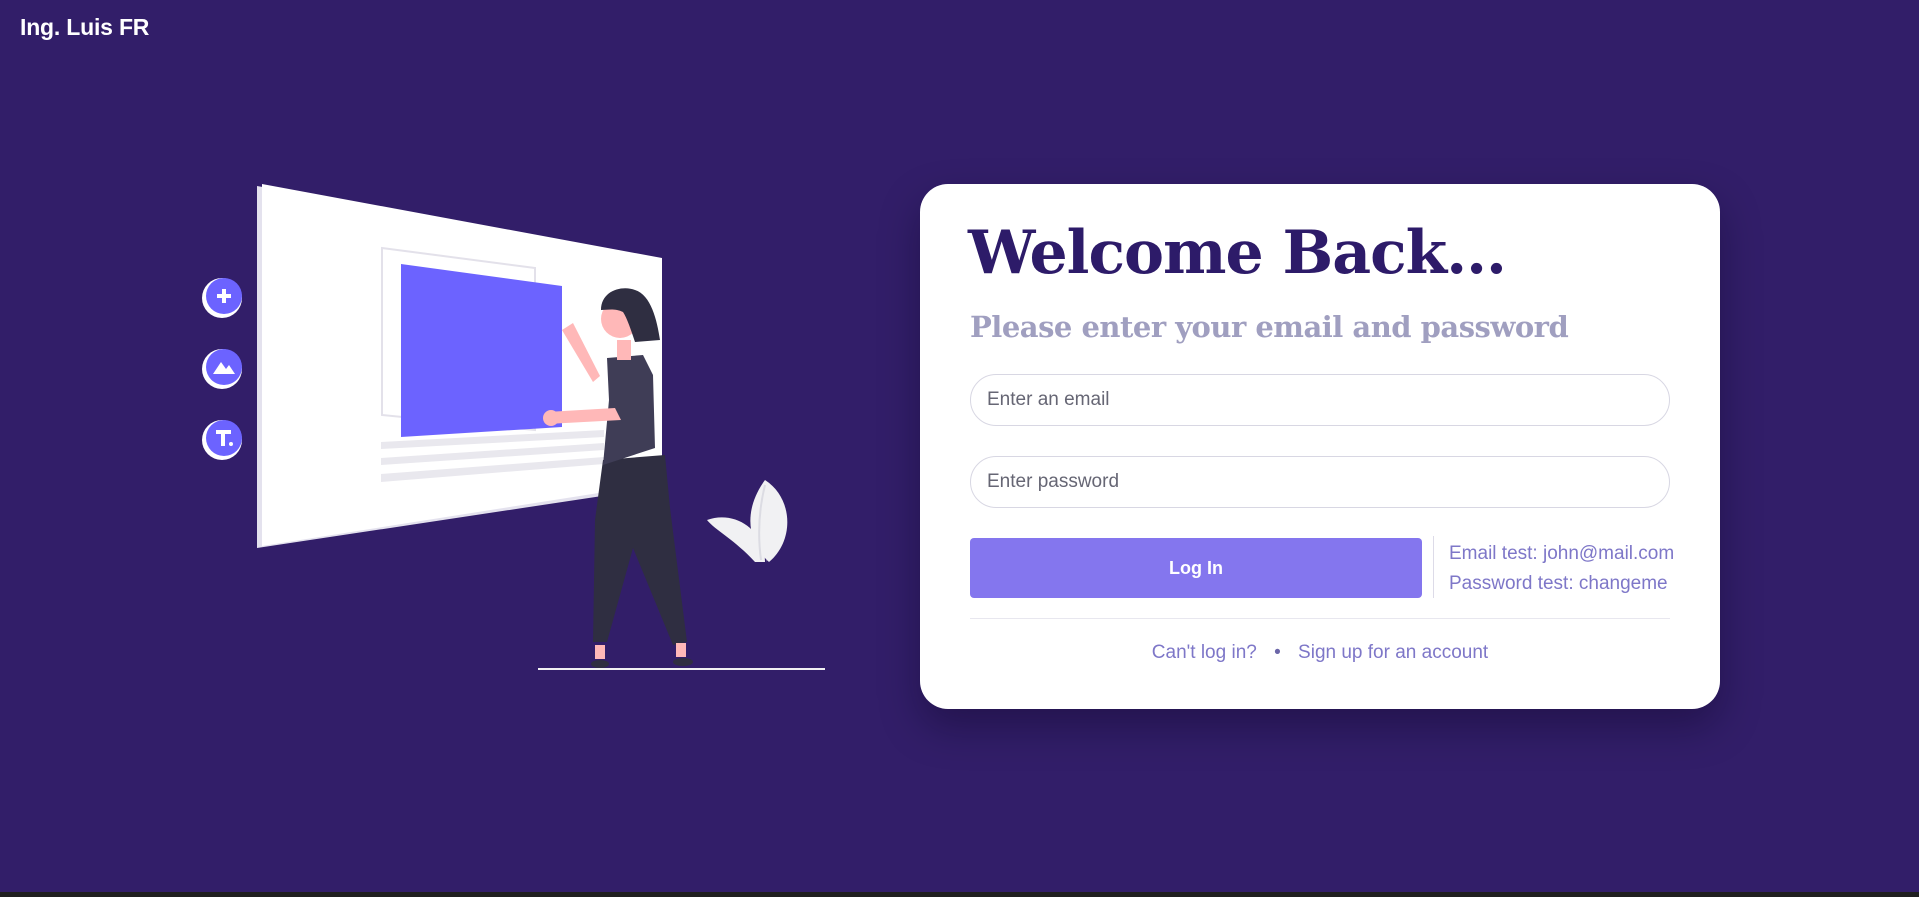  Describe the element at coordinates (1269, 327) in the screenshot. I see `page-subtitle: Please enter your email and password` at that location.